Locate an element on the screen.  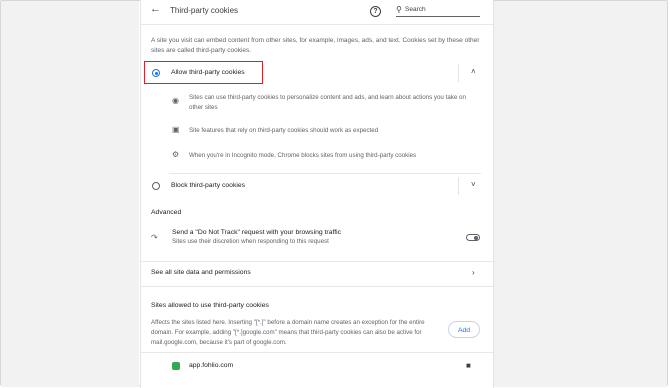
block-radio is located at coordinates (156, 186).